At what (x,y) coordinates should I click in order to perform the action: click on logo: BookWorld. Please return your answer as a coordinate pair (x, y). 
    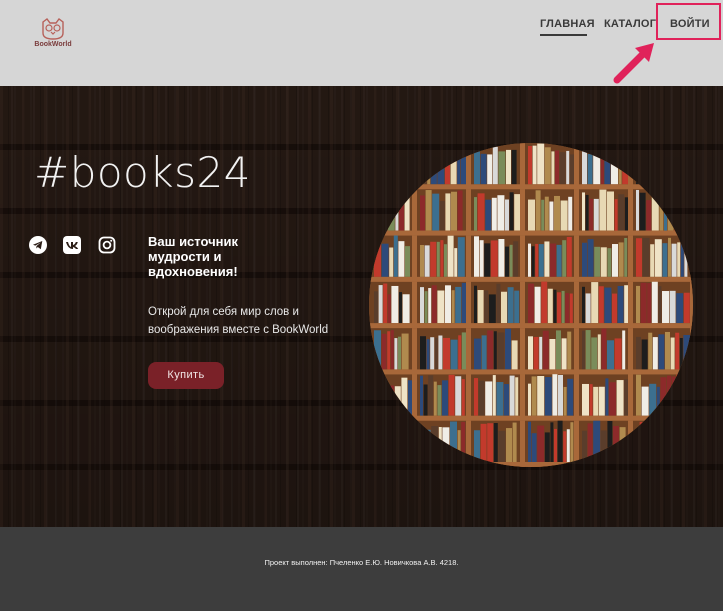
    Looking at the image, I should click on (53, 38).